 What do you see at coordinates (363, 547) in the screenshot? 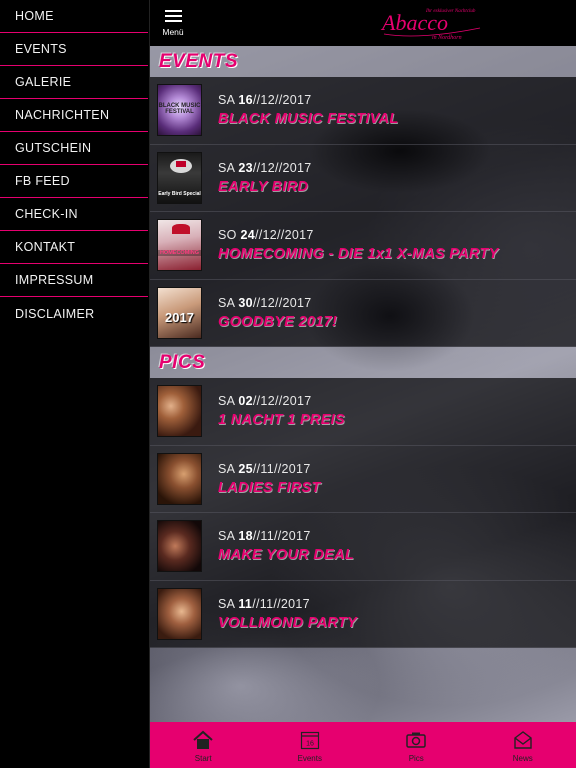
I see `pics-row: SA 18//11//2017 MAKE YOUR DEAL` at bounding box center [363, 547].